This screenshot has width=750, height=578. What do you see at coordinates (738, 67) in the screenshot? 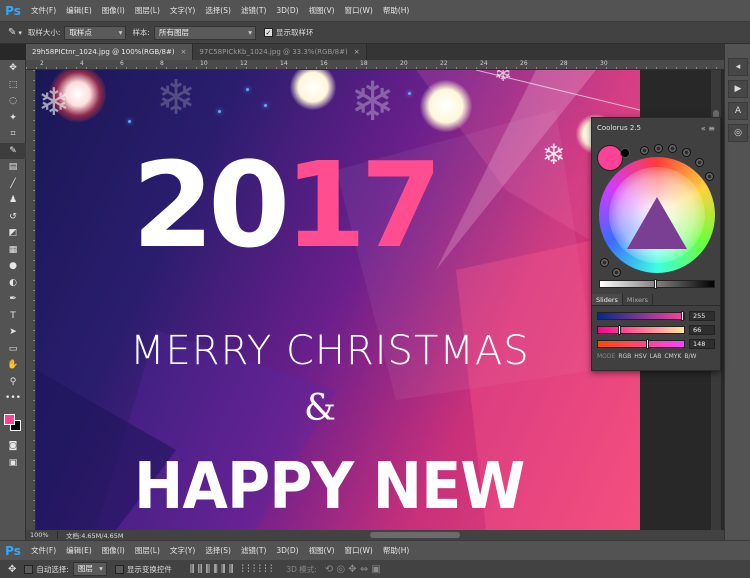
I see `collapse-icon: ◂` at bounding box center [738, 67].